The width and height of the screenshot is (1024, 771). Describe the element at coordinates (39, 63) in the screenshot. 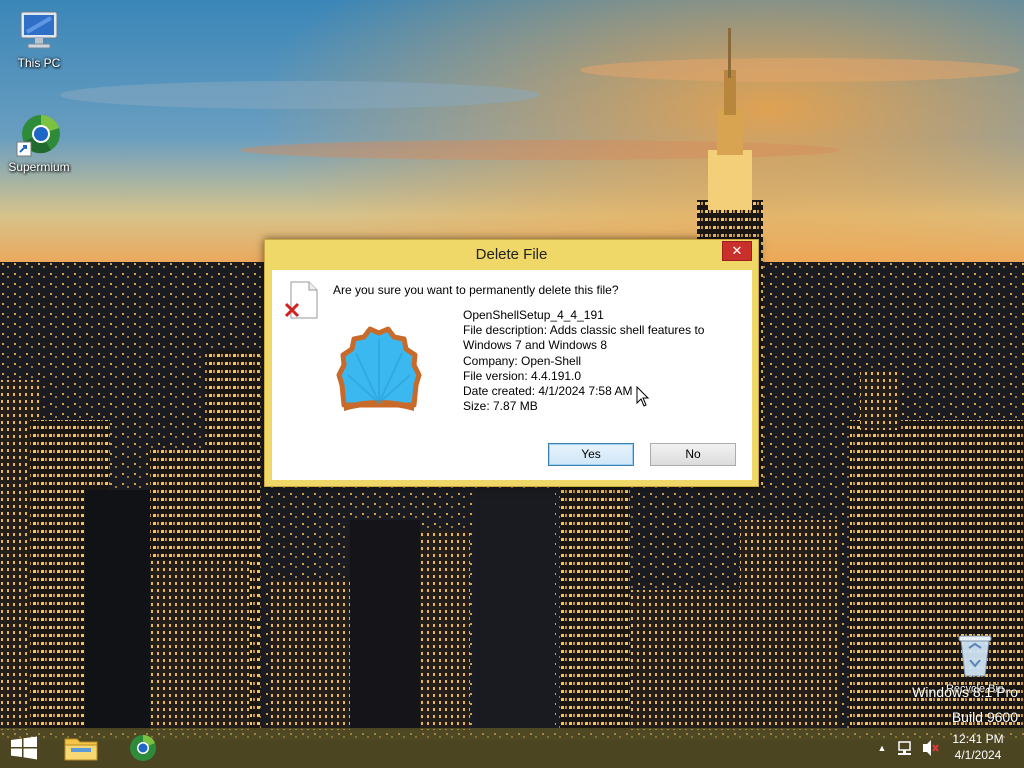

I see `desktop-icon-label: This PC` at that location.